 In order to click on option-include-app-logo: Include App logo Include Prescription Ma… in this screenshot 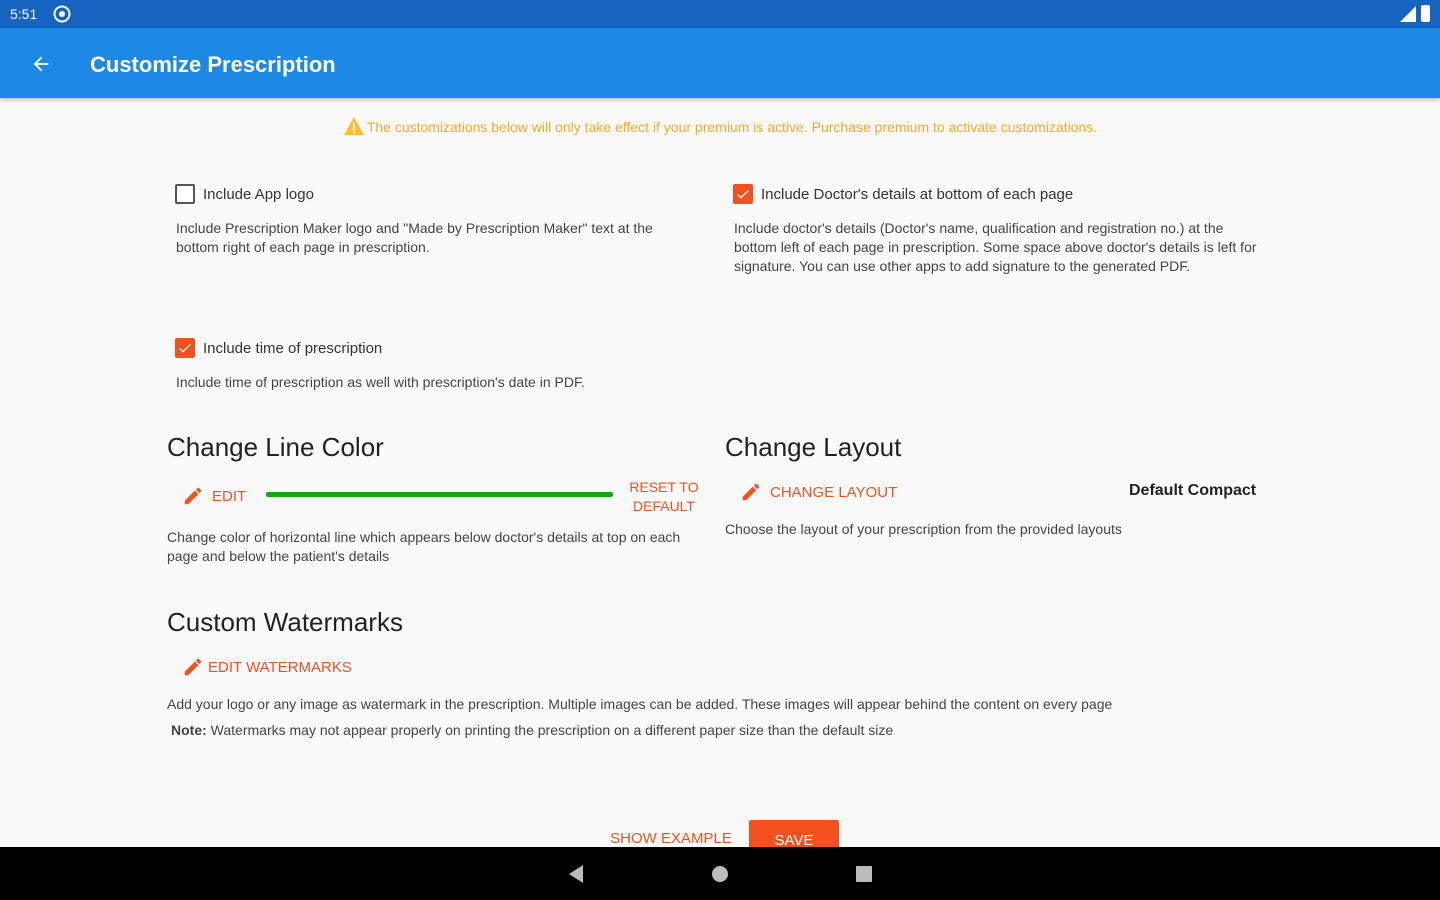, I will do `click(435, 220)`.